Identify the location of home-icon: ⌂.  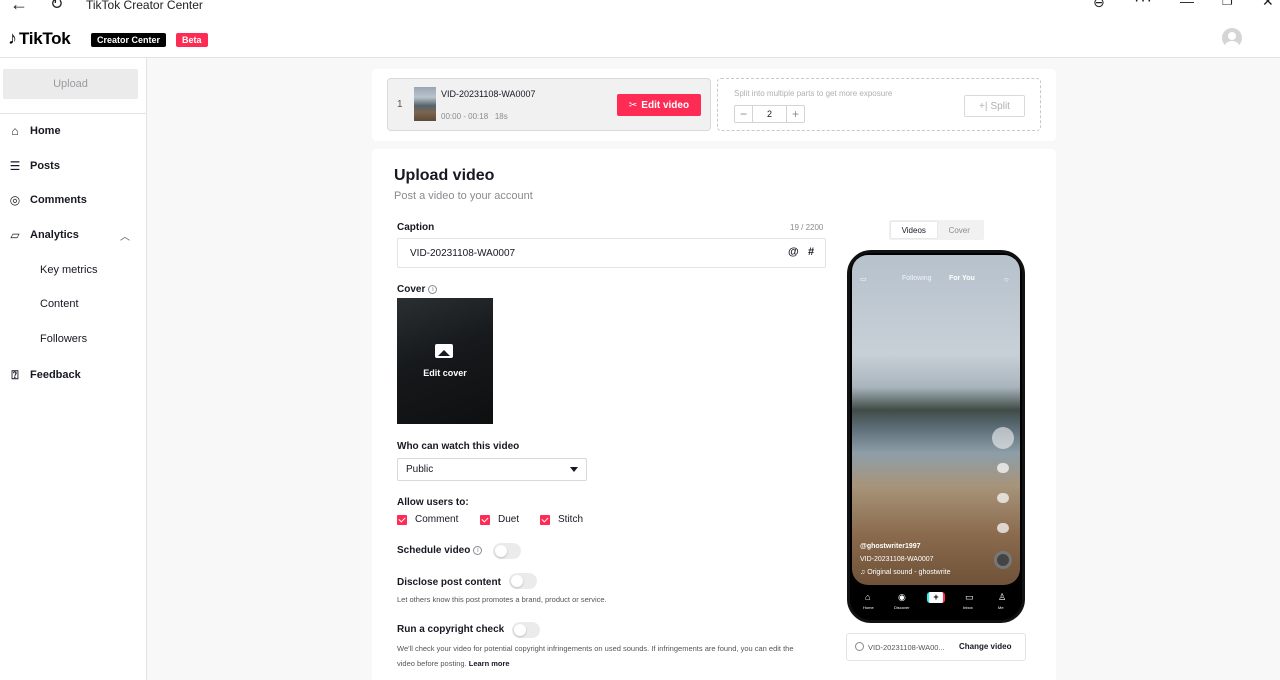
(15, 131).